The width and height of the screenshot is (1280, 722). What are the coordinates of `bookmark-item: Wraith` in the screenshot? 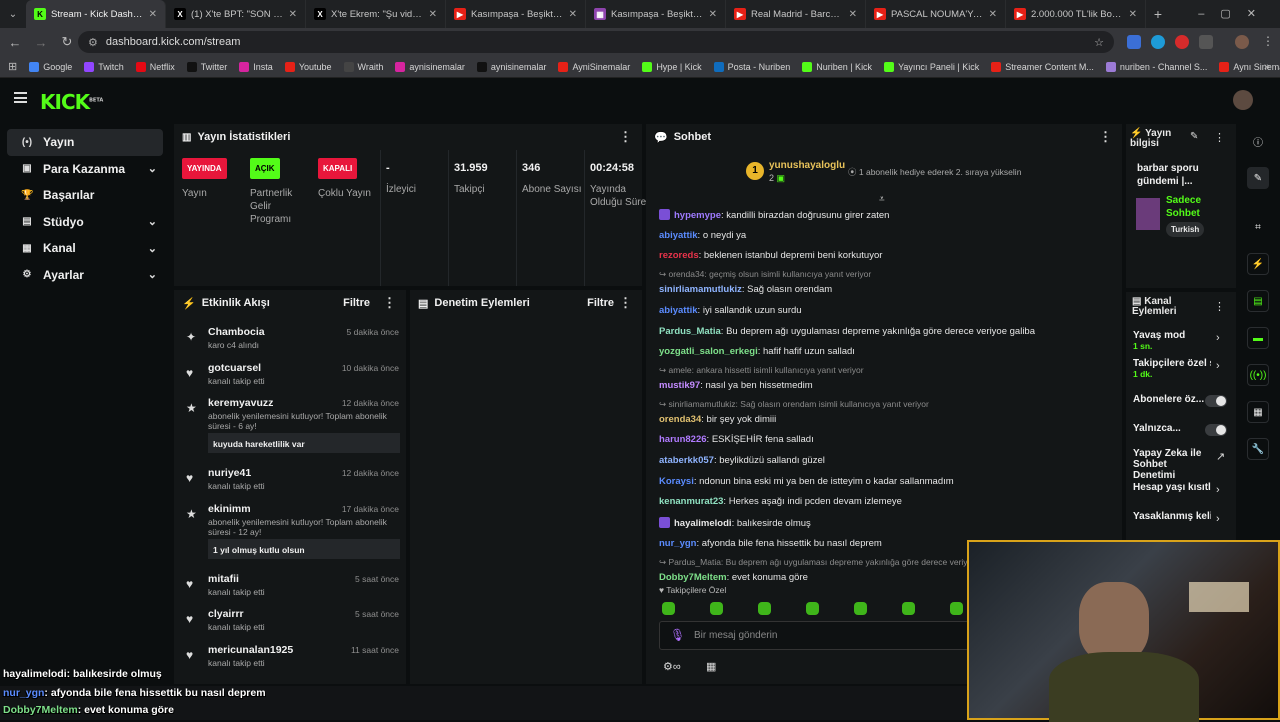 It's located at (363, 66).